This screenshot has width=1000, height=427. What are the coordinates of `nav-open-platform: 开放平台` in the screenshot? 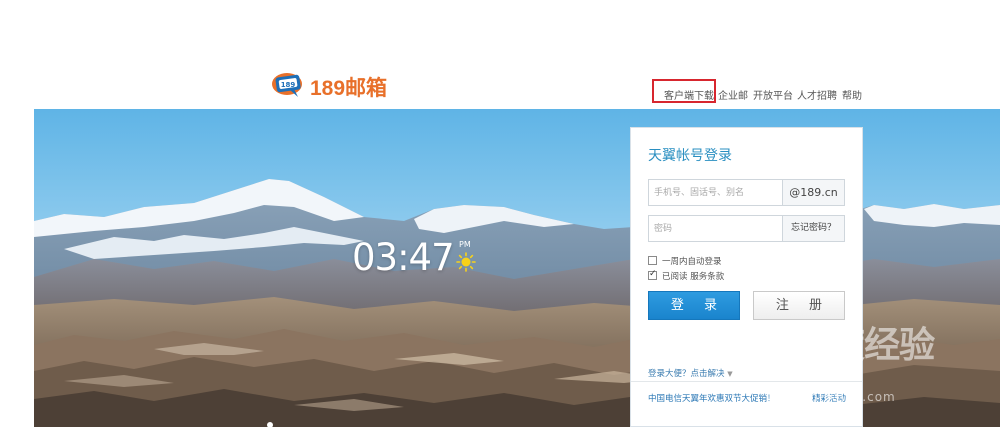 It's located at (773, 94).